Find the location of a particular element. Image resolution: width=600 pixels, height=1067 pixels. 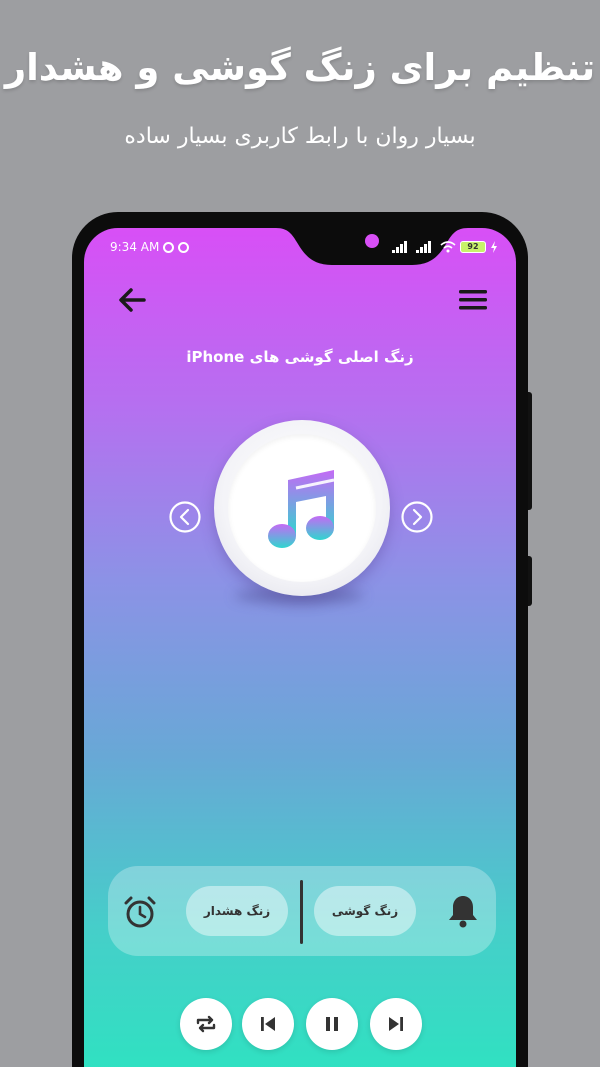

hamburger-menu-icon is located at coordinates (473, 300).